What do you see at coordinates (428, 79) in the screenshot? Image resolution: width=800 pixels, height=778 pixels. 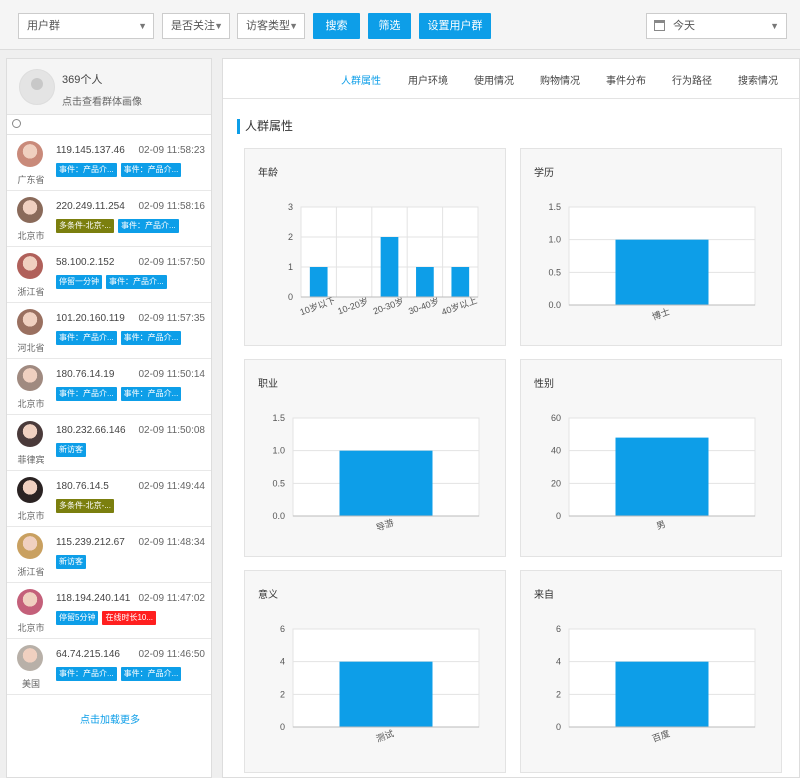 I see `tab-user-environment: 用户环境` at bounding box center [428, 79].